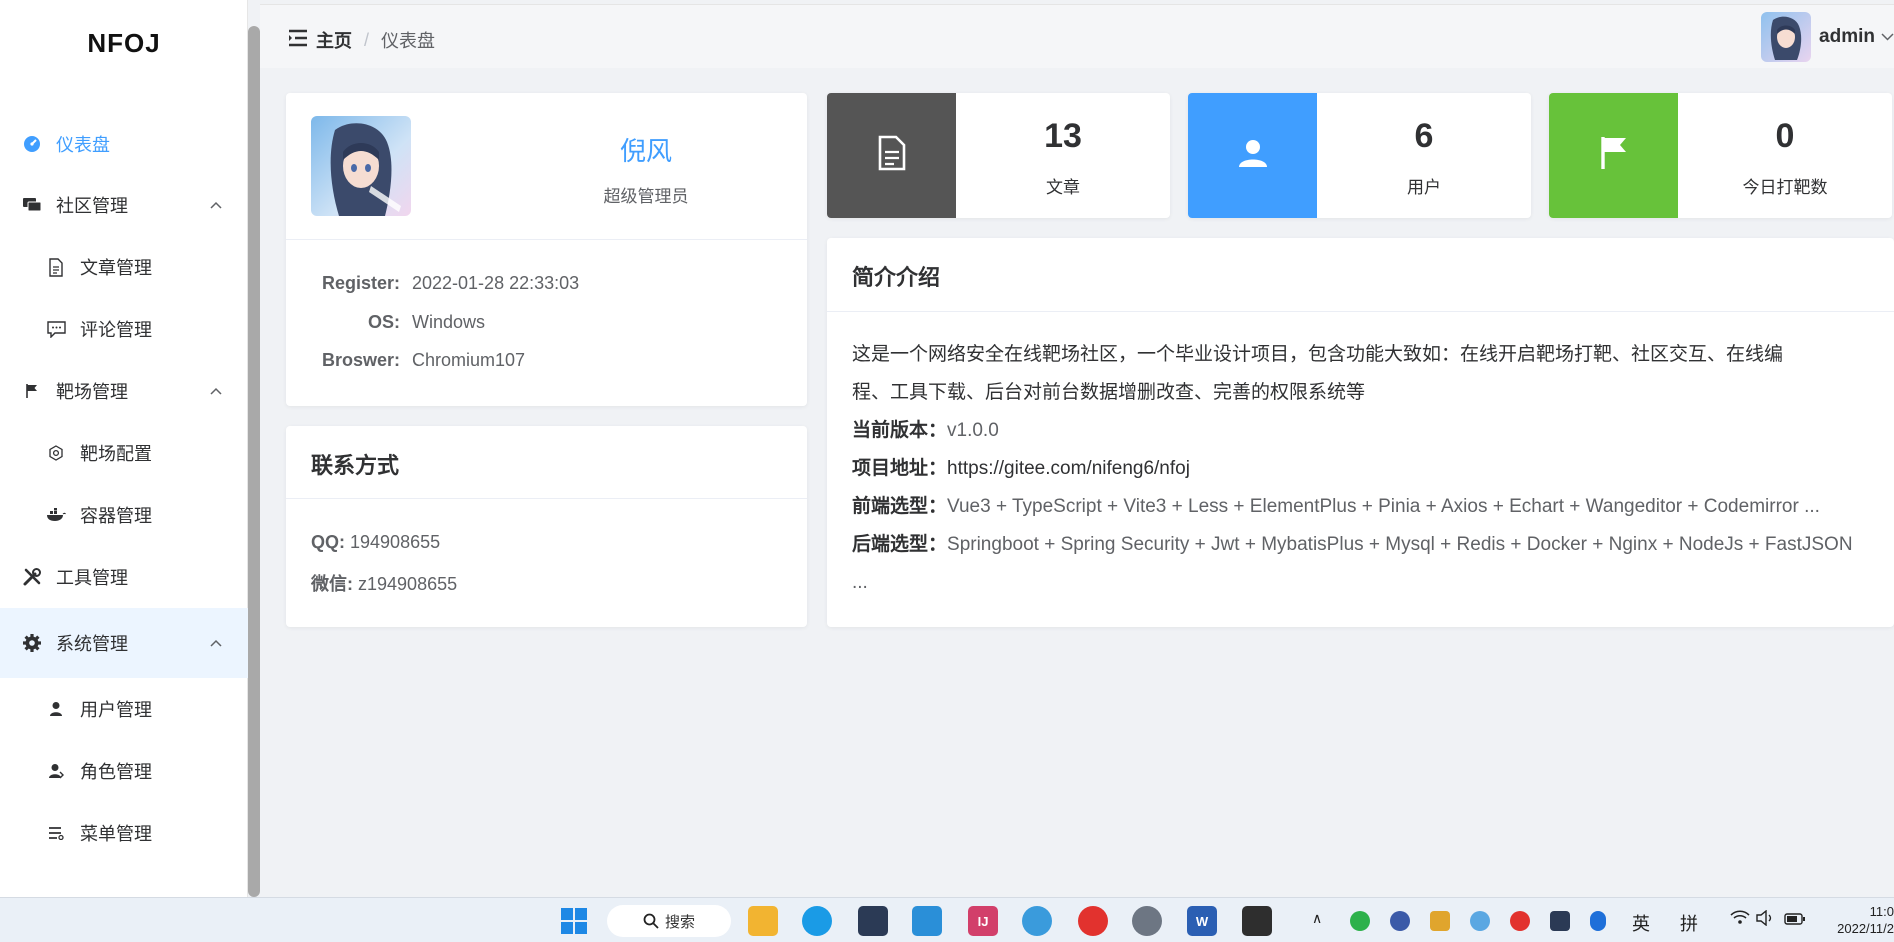  What do you see at coordinates (1037, 921) in the screenshot?
I see `browser-app-icon` at bounding box center [1037, 921].